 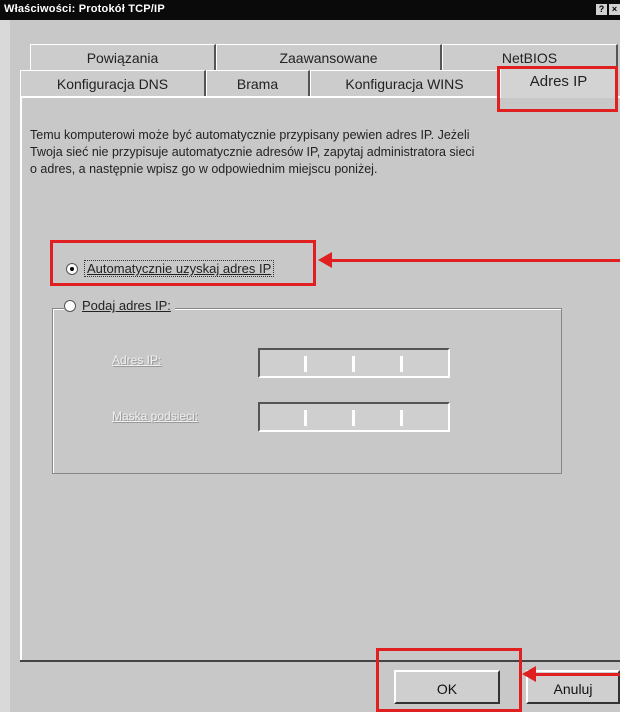 I want to click on tab-konfiguracja-wins: Konfiguracja WINS, so click(x=405, y=83).